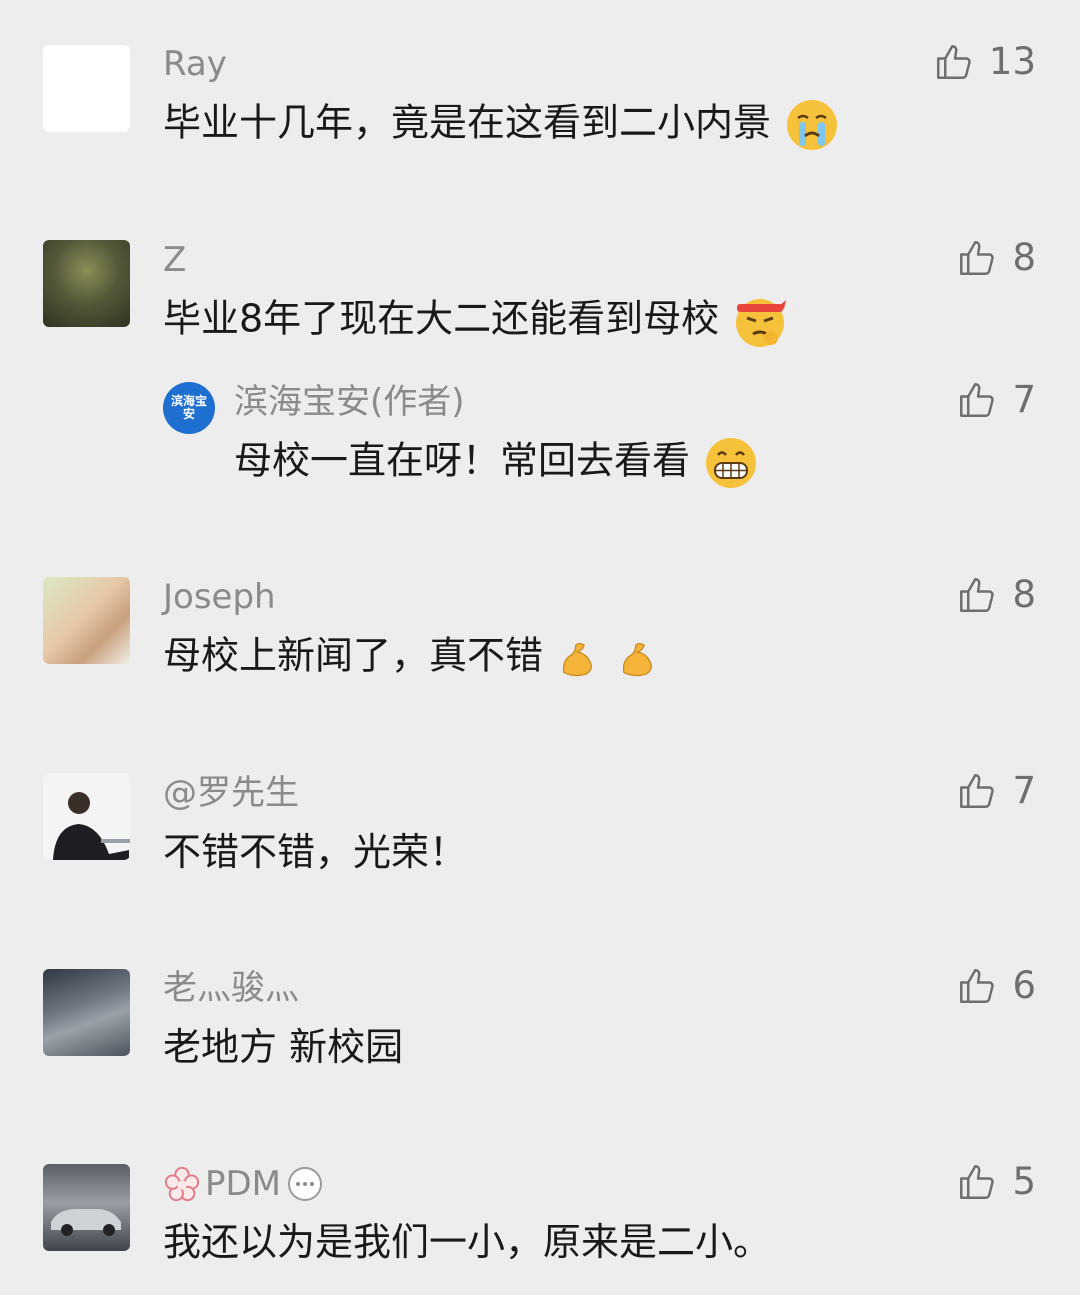  Describe the element at coordinates (305, 1184) in the screenshot. I see `chat-bubble-icon` at that location.